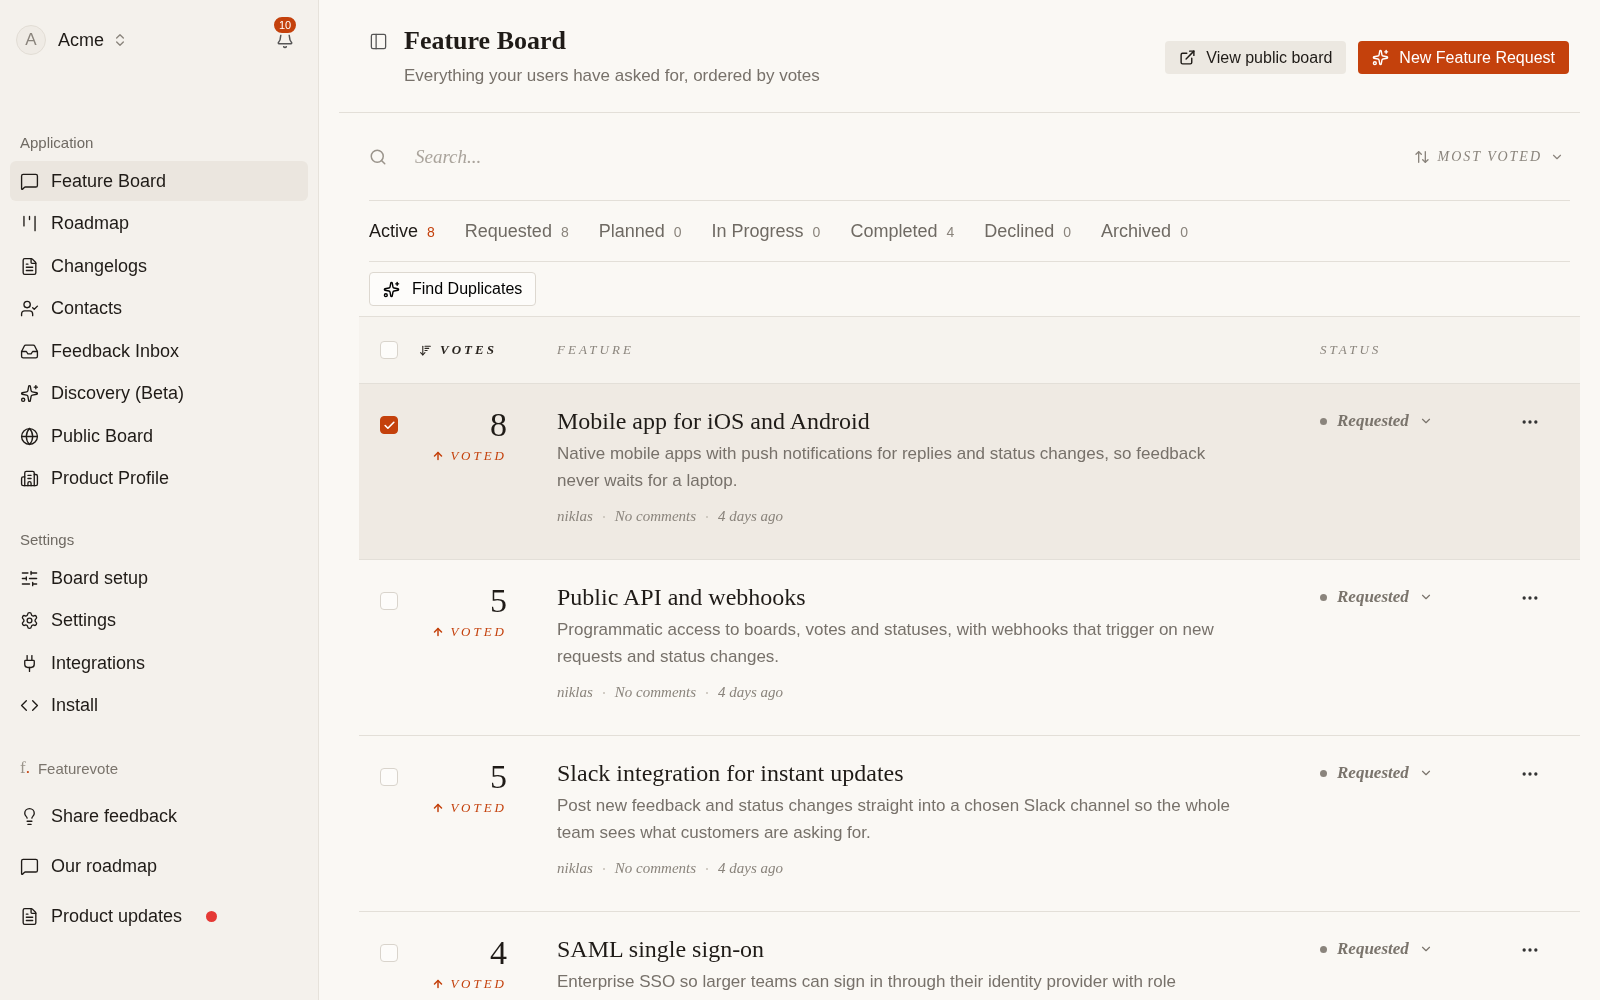 This screenshot has width=1600, height=1000. Describe the element at coordinates (485, 41) in the screenshot. I see `page-title: Feature Board` at that location.